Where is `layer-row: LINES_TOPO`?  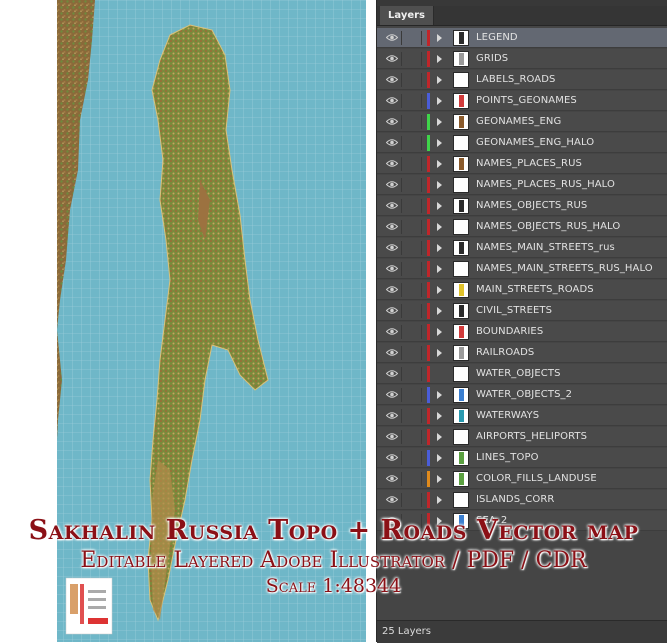
layer-row: LINES_TOPO is located at coordinates (522, 458).